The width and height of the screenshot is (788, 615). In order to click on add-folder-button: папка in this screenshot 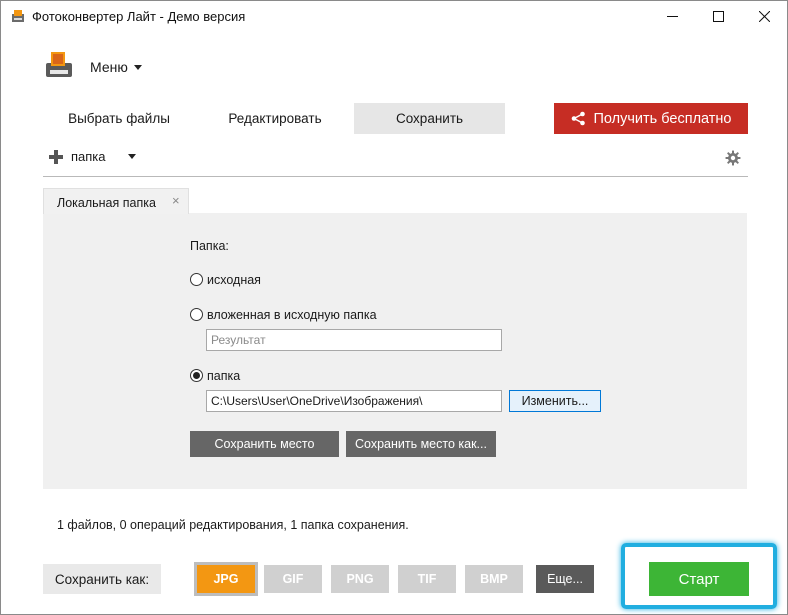, I will do `click(92, 156)`.